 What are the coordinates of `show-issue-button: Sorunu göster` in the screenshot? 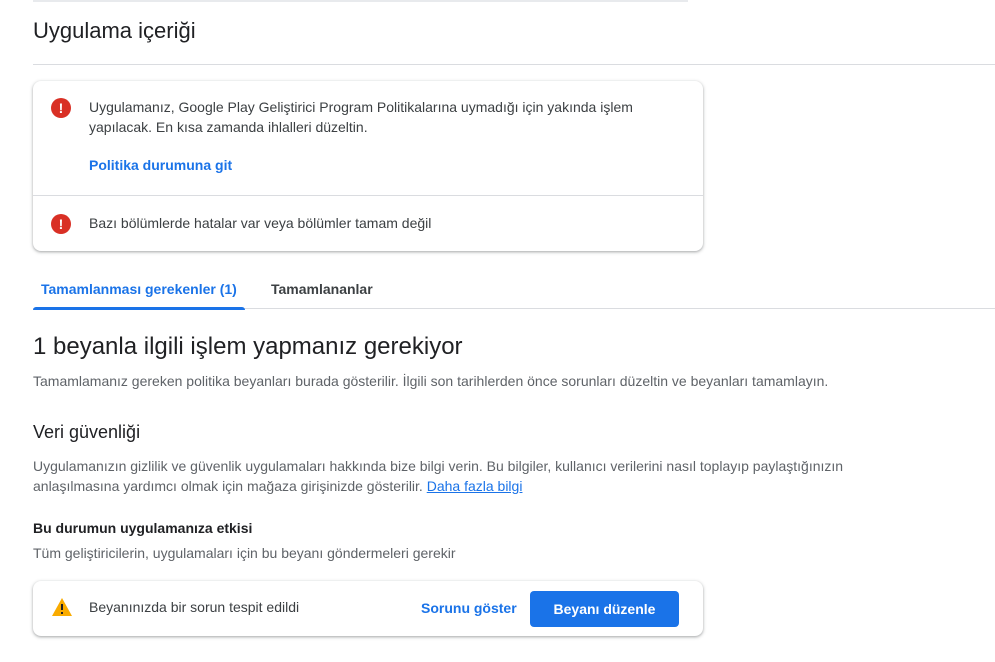 It's located at (469, 608).